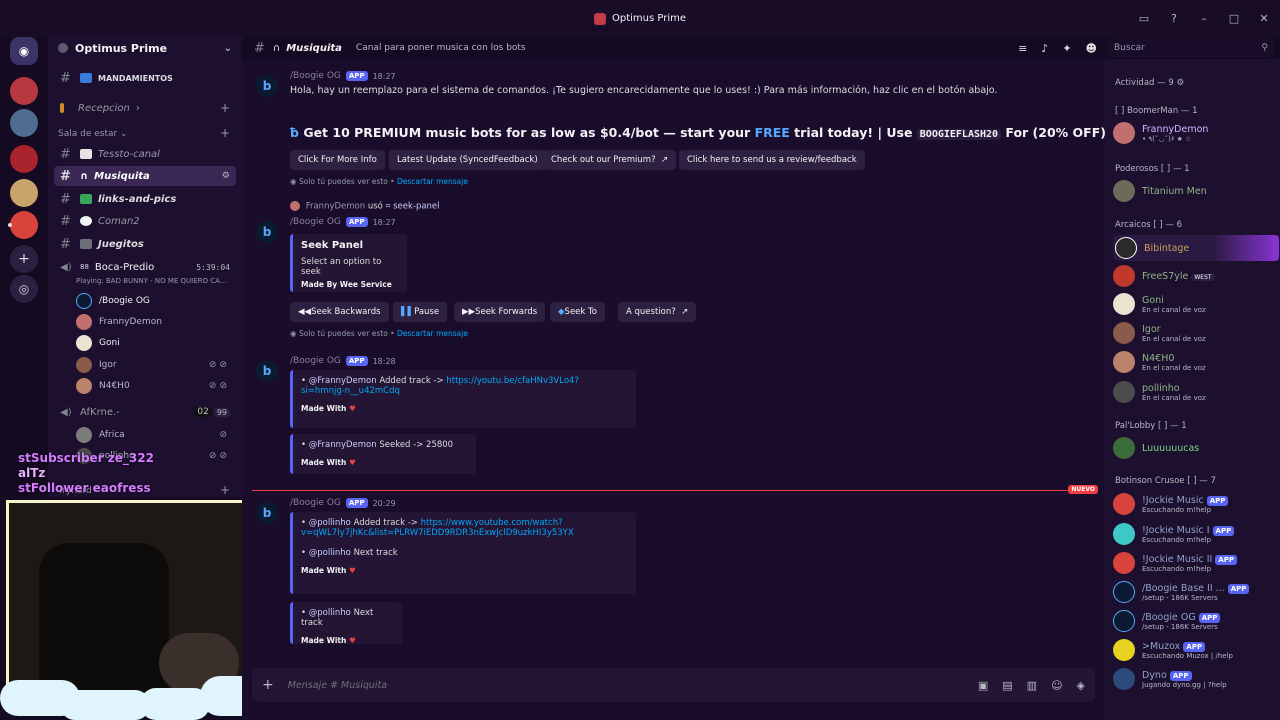  I want to click on pin-icon: ✦, so click(1066, 48).